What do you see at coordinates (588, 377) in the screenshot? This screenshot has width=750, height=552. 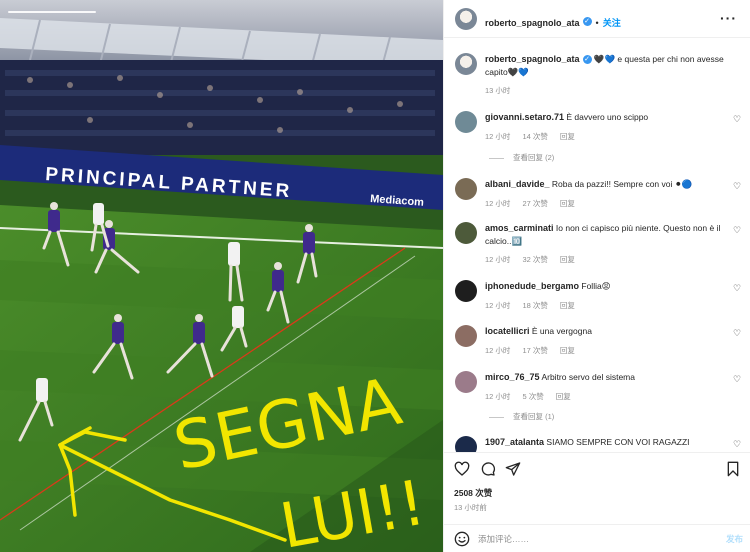 I see `comment-text: Arbitro servo del sistema` at bounding box center [588, 377].